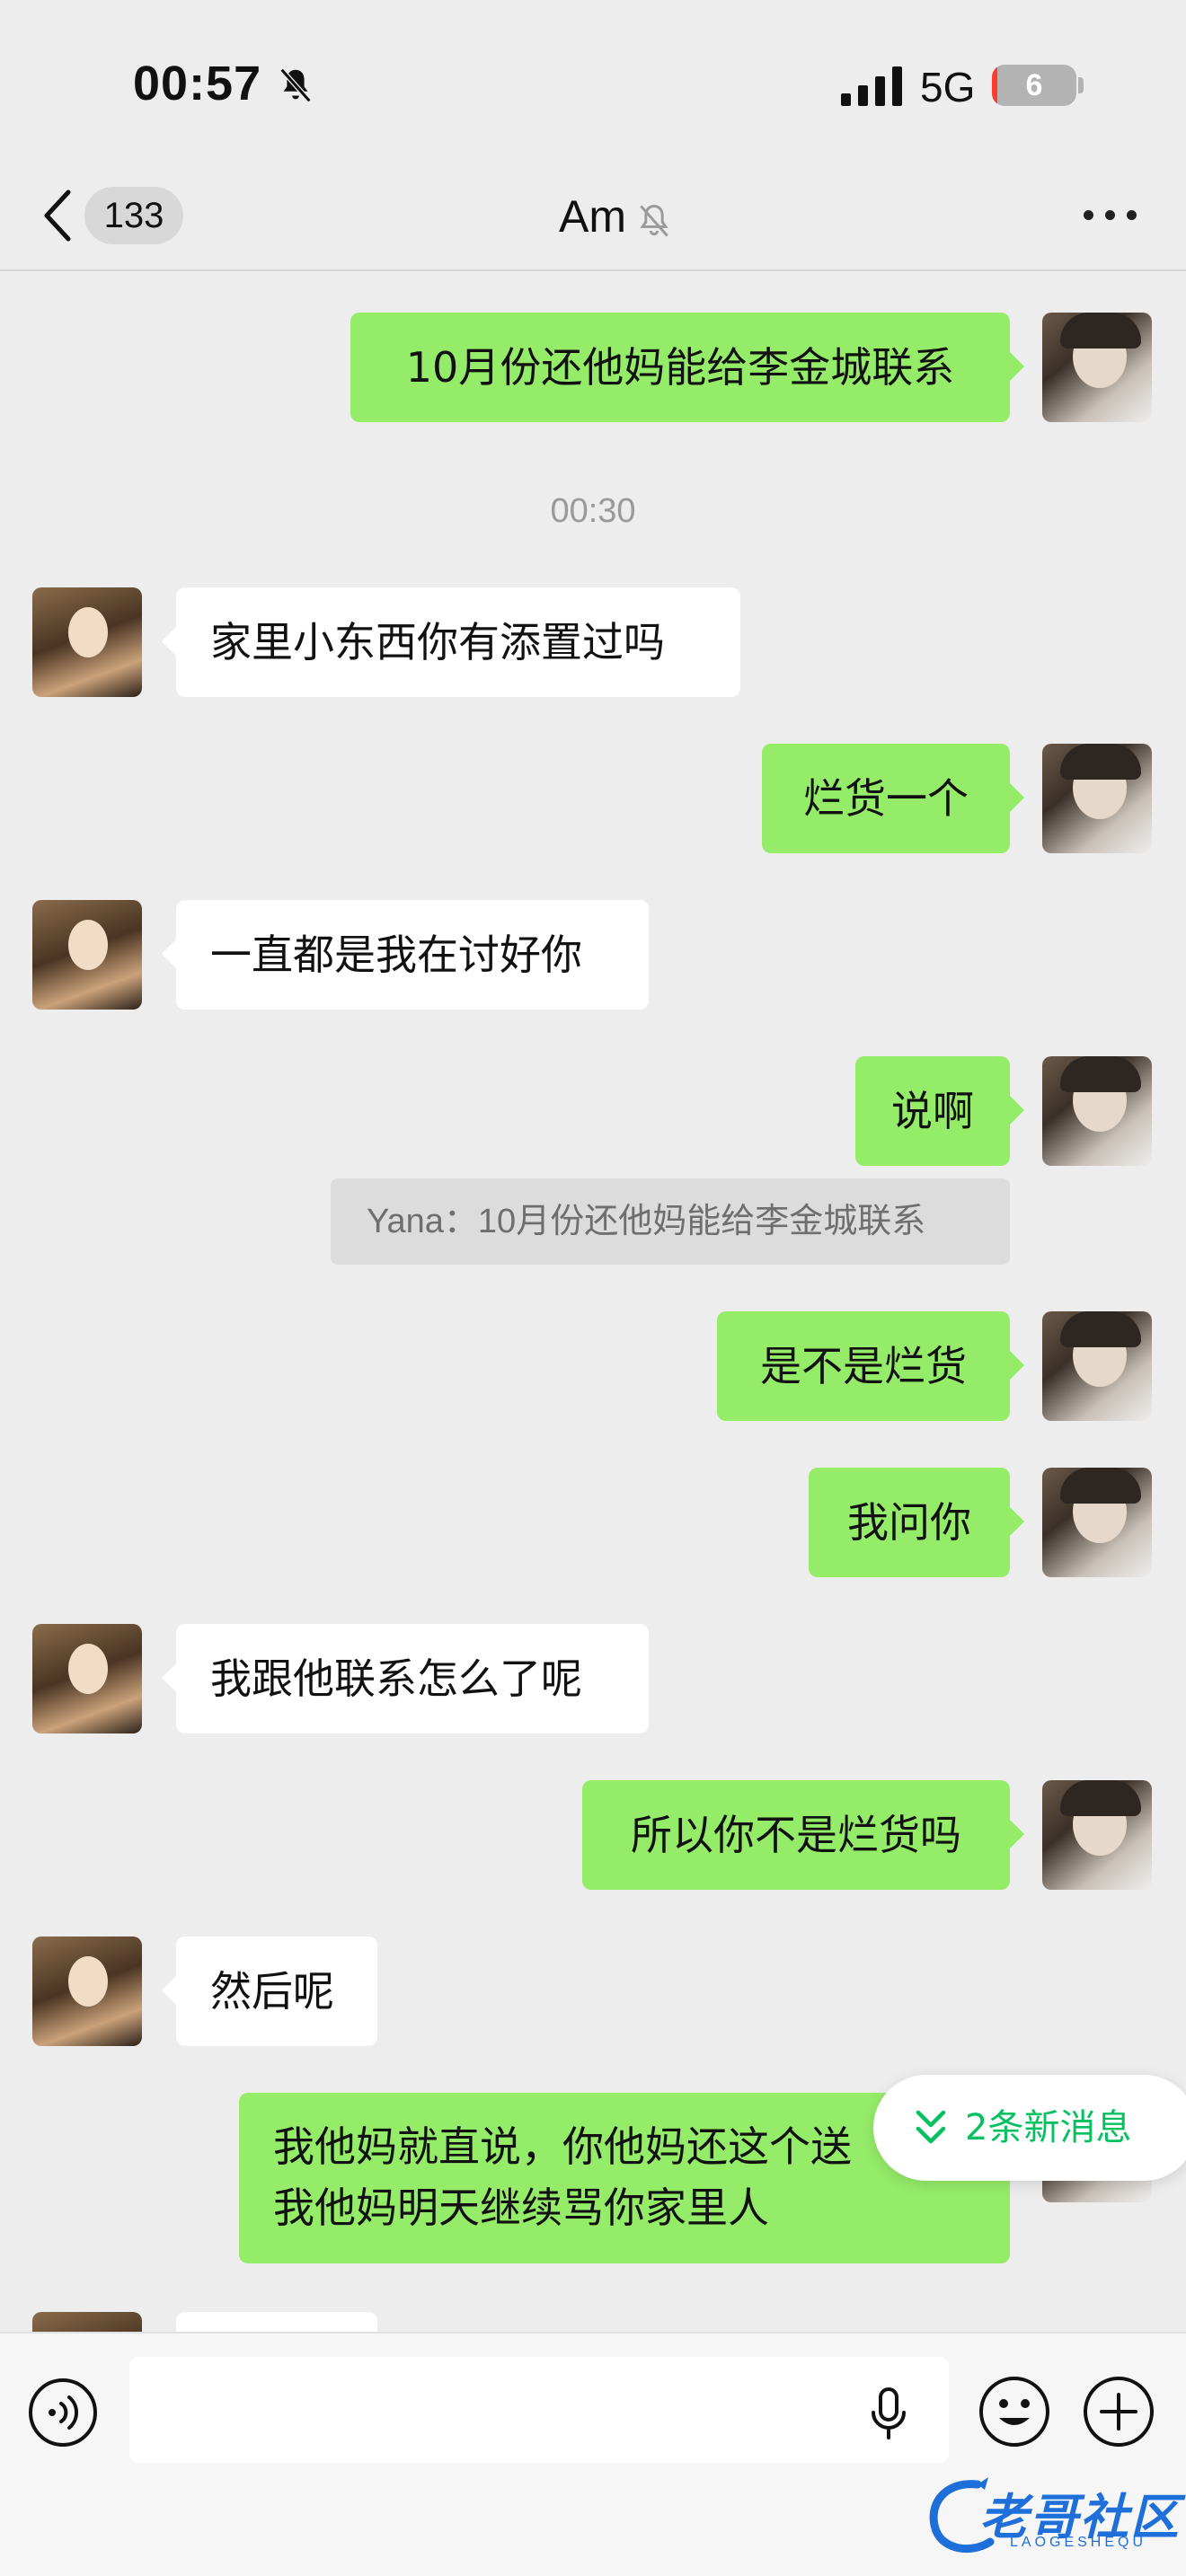 This screenshot has width=1186, height=2576. What do you see at coordinates (133, 215) in the screenshot?
I see `unread-count-badge: 133` at bounding box center [133, 215].